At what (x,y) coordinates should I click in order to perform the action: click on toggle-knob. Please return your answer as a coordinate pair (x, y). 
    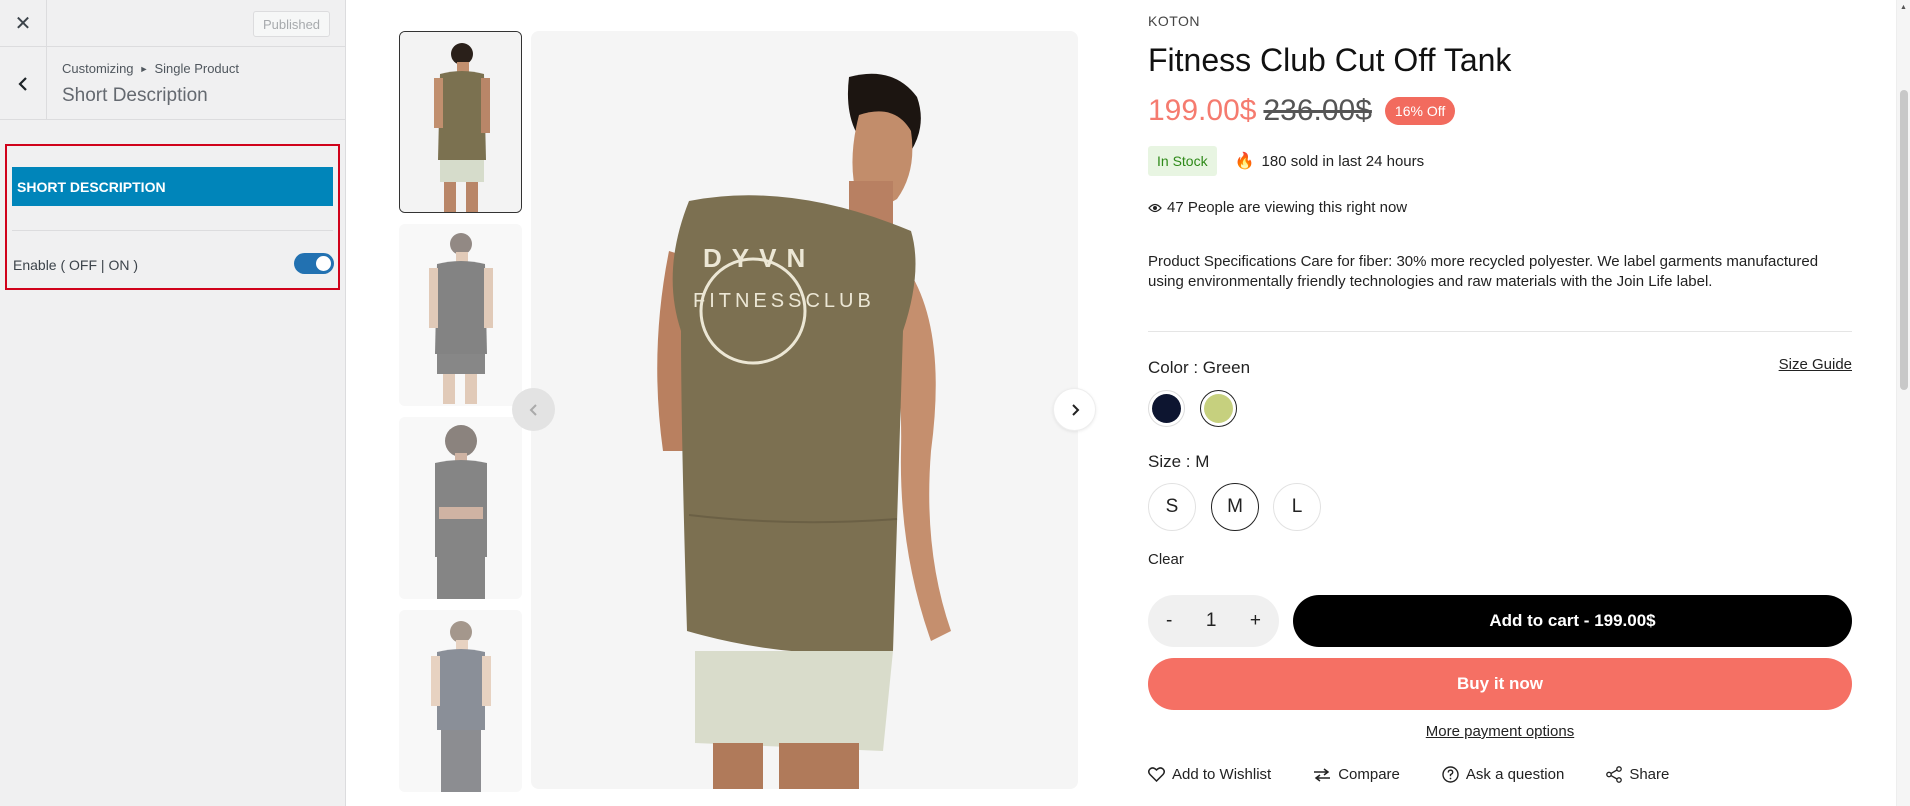
    Looking at the image, I should click on (323, 263).